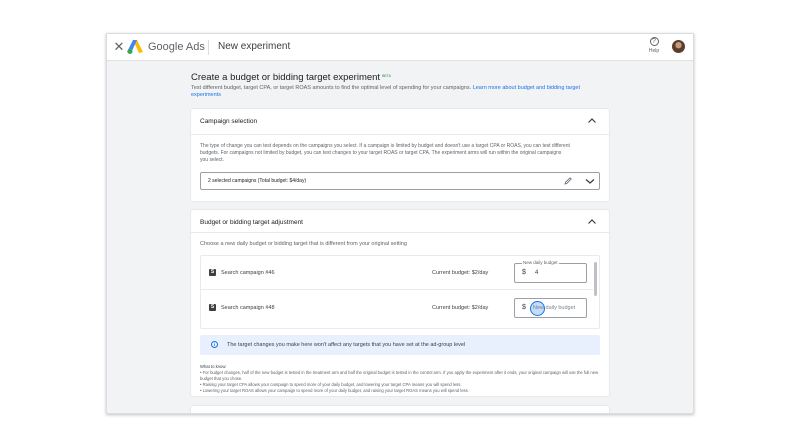 The image size is (800, 447). Describe the element at coordinates (537, 273) in the screenshot. I see `input-value: 4` at that location.